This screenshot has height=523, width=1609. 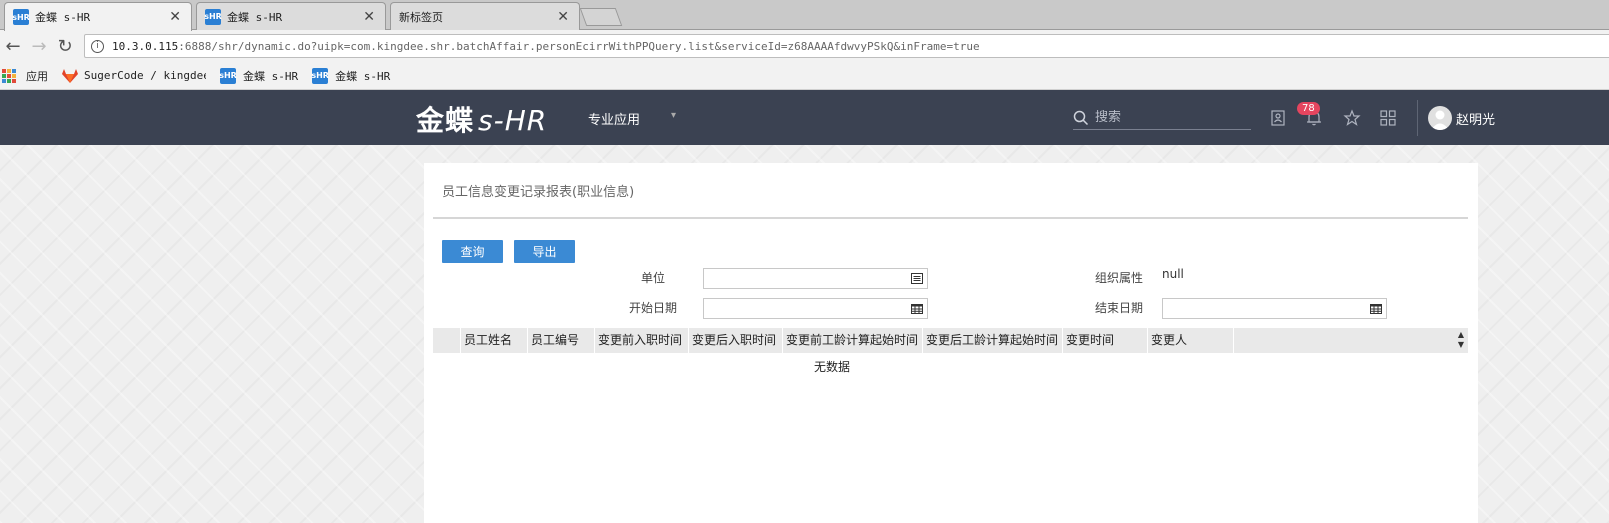 I want to click on column-header: 变更前入职时间, so click(x=642, y=340).